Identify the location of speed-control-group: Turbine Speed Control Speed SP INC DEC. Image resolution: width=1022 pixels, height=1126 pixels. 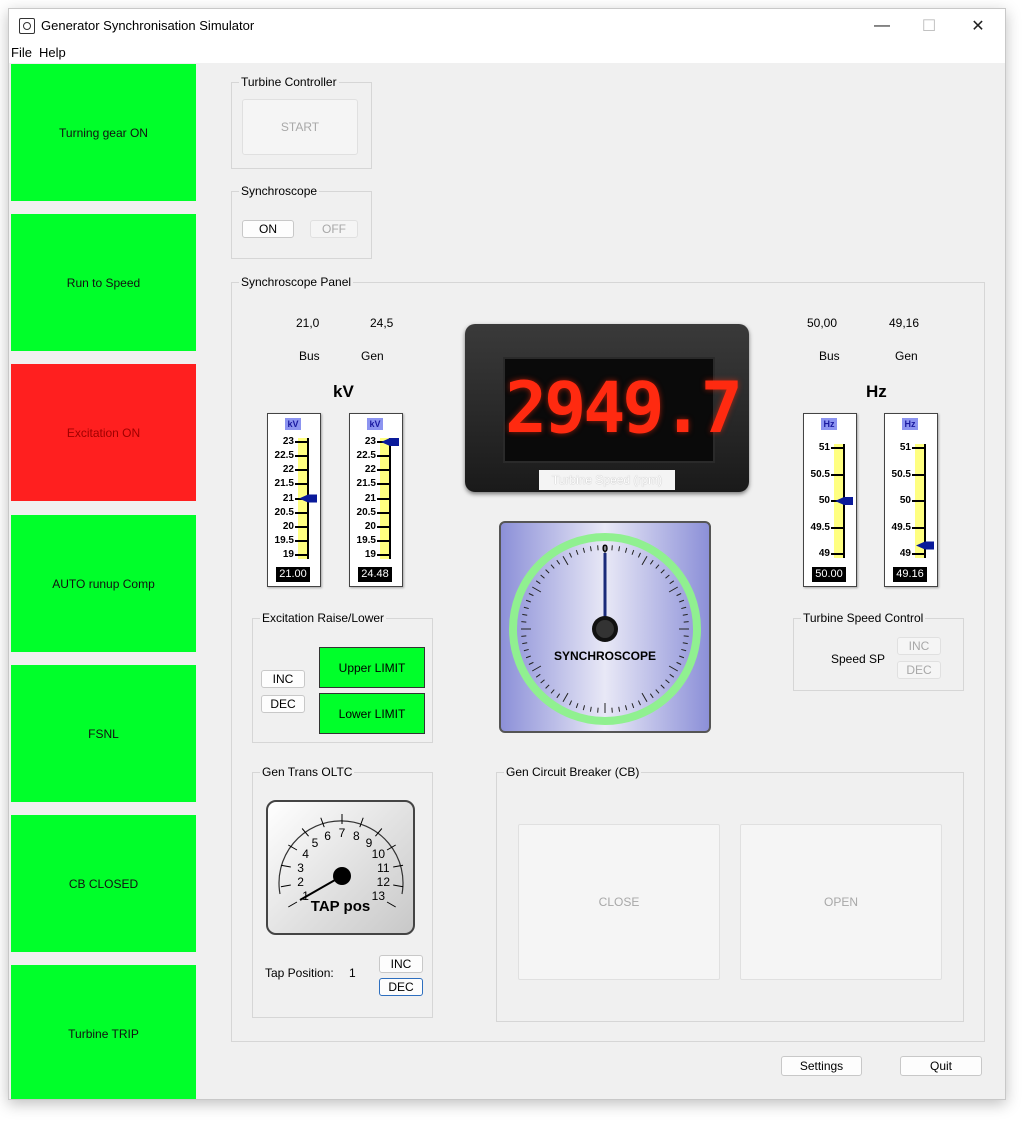
(878, 651).